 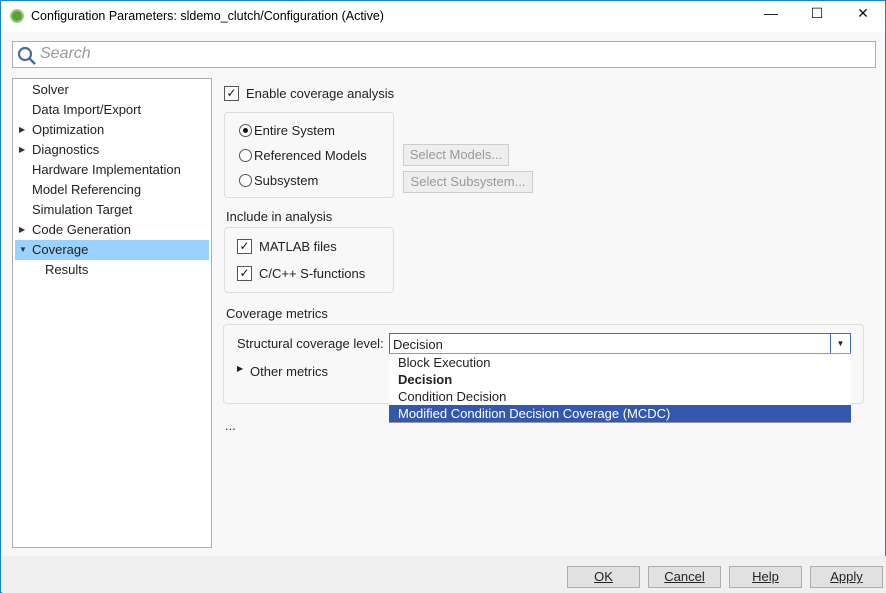 I want to click on checkbox-label: MATLAB files, so click(x=298, y=246).